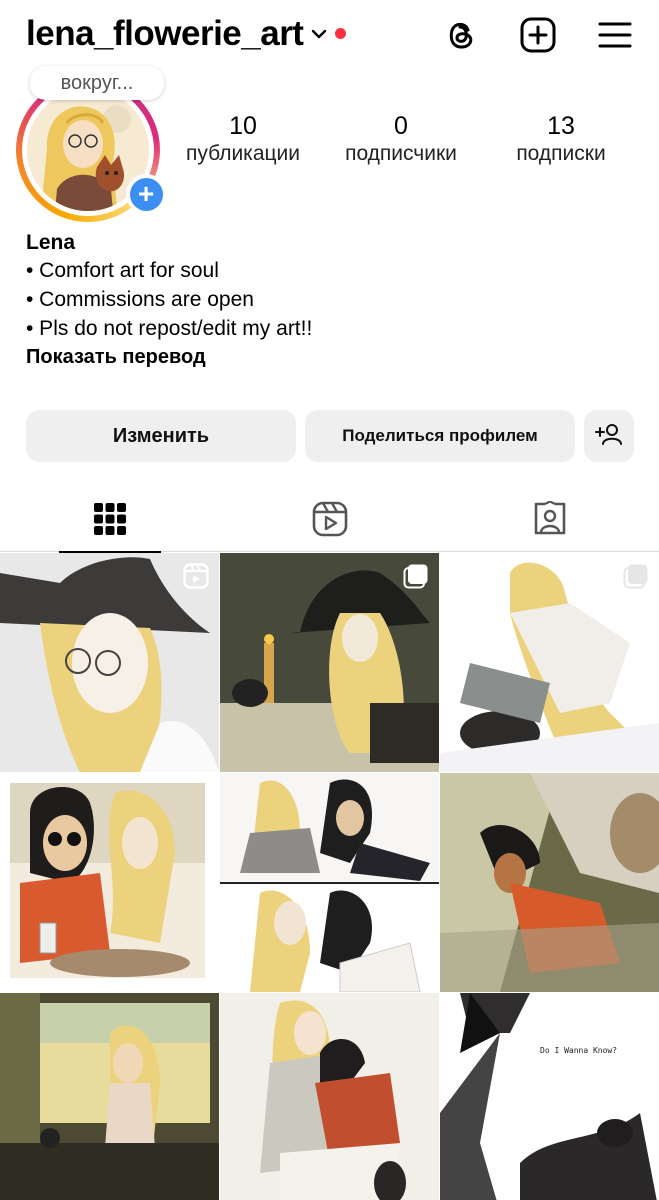 This screenshot has width=659, height=1200. What do you see at coordinates (578, 1050) in the screenshot?
I see `post-caption-text: Do I Wanna Know?` at bounding box center [578, 1050].